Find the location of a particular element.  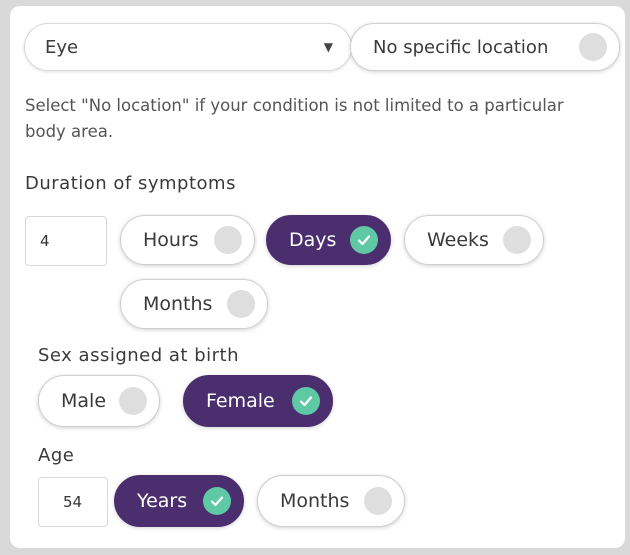

sex-option-female-label: Female is located at coordinates (240, 401).